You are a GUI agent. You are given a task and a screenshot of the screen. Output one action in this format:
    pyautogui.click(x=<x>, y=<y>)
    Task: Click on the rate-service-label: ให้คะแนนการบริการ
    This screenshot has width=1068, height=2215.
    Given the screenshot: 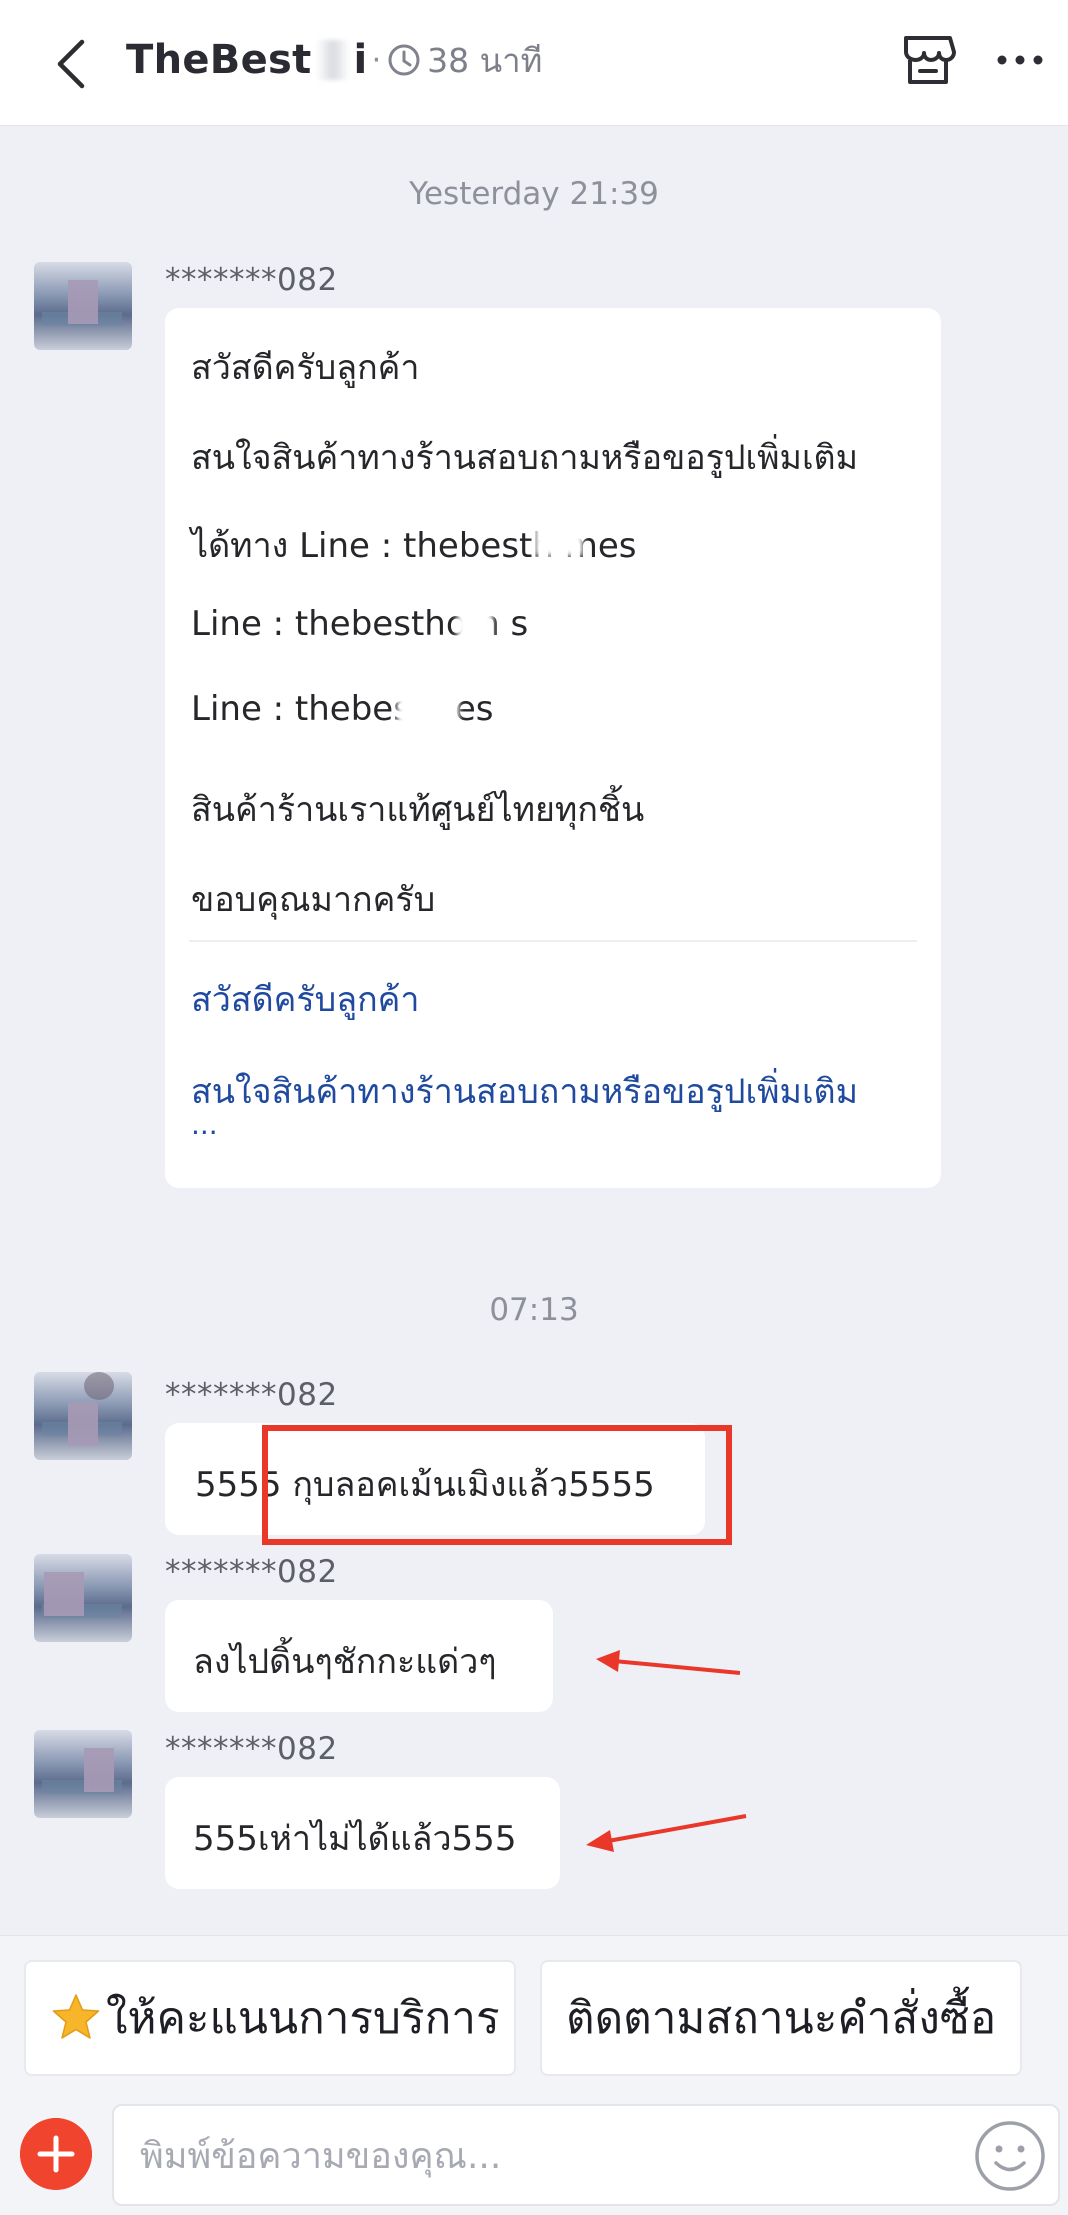 What is the action you would take?
    pyautogui.click(x=303, y=2018)
    